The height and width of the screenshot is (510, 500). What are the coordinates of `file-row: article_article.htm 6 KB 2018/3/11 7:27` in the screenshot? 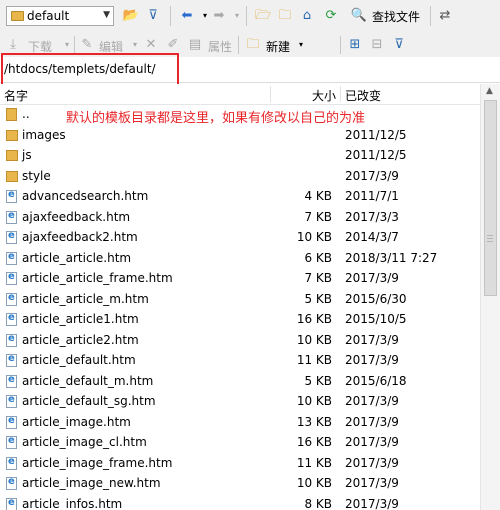 It's located at (240, 258).